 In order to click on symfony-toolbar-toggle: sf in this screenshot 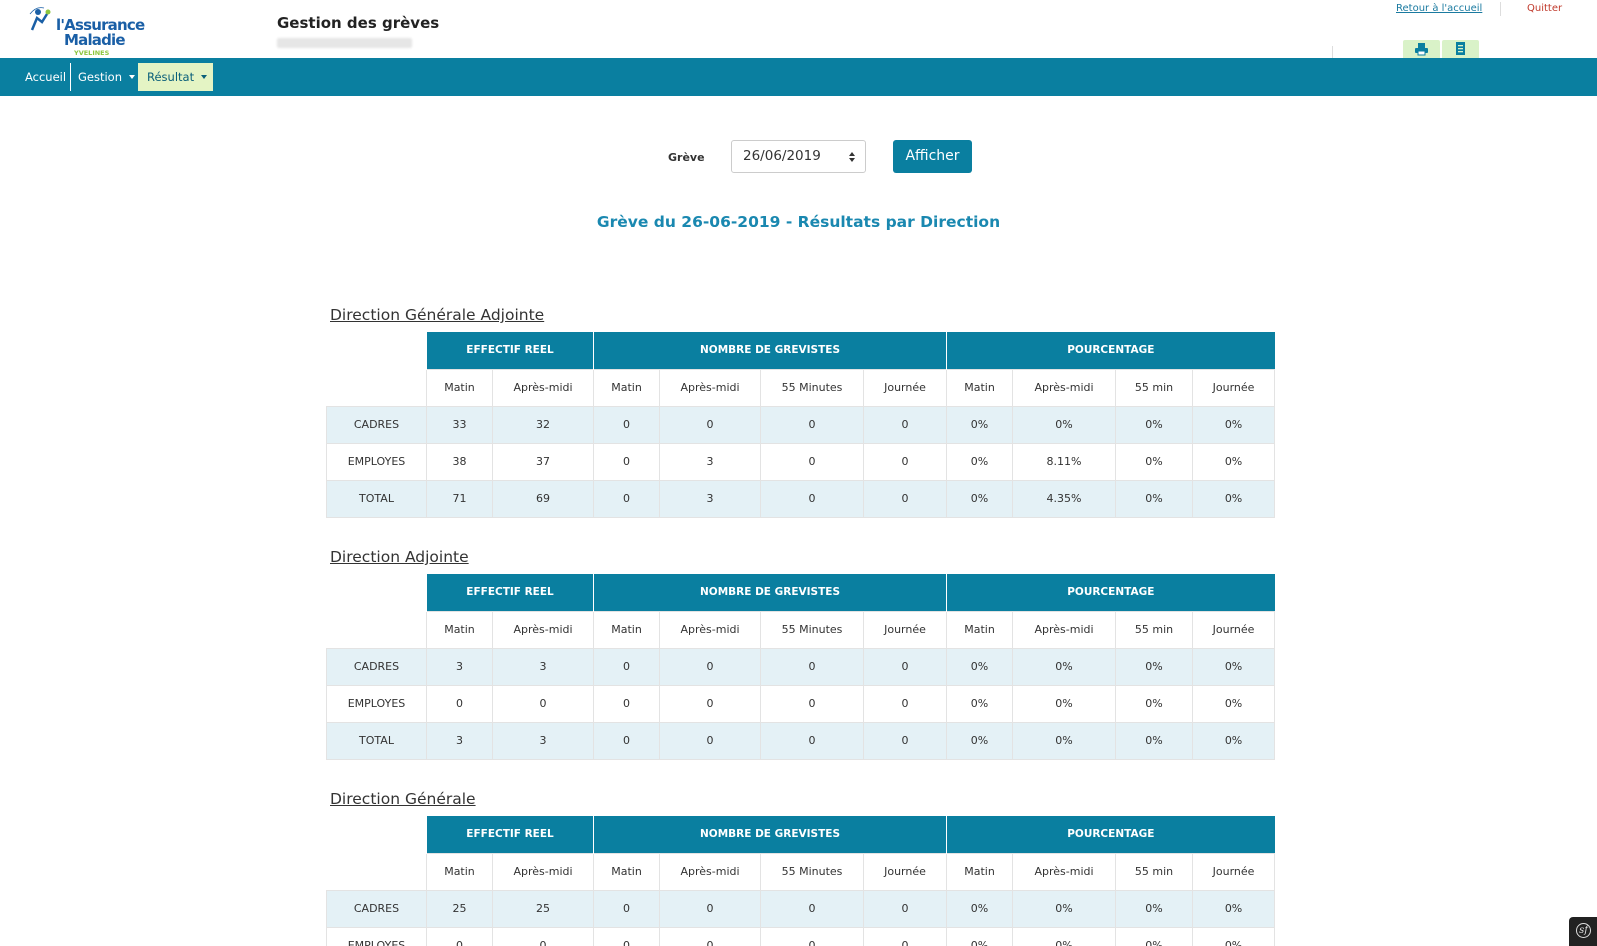, I will do `click(1583, 931)`.